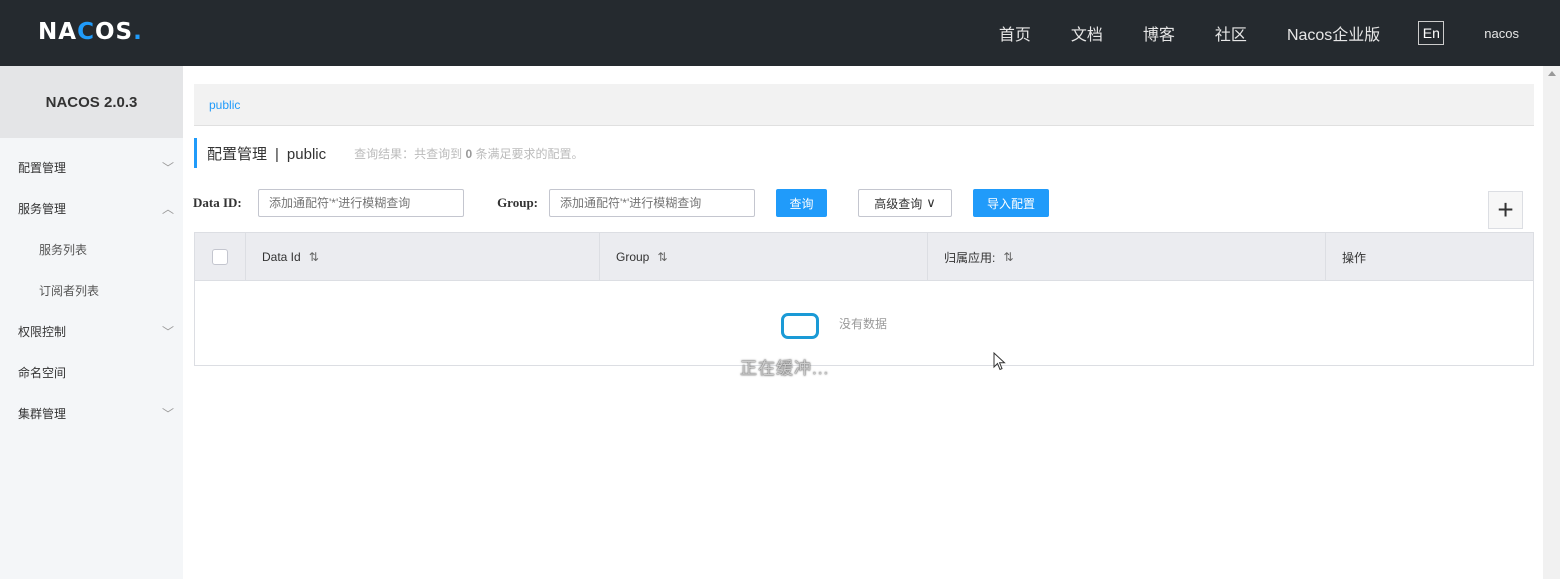  I want to click on advanced-query-button: 高级查询 ∨, so click(905, 203).